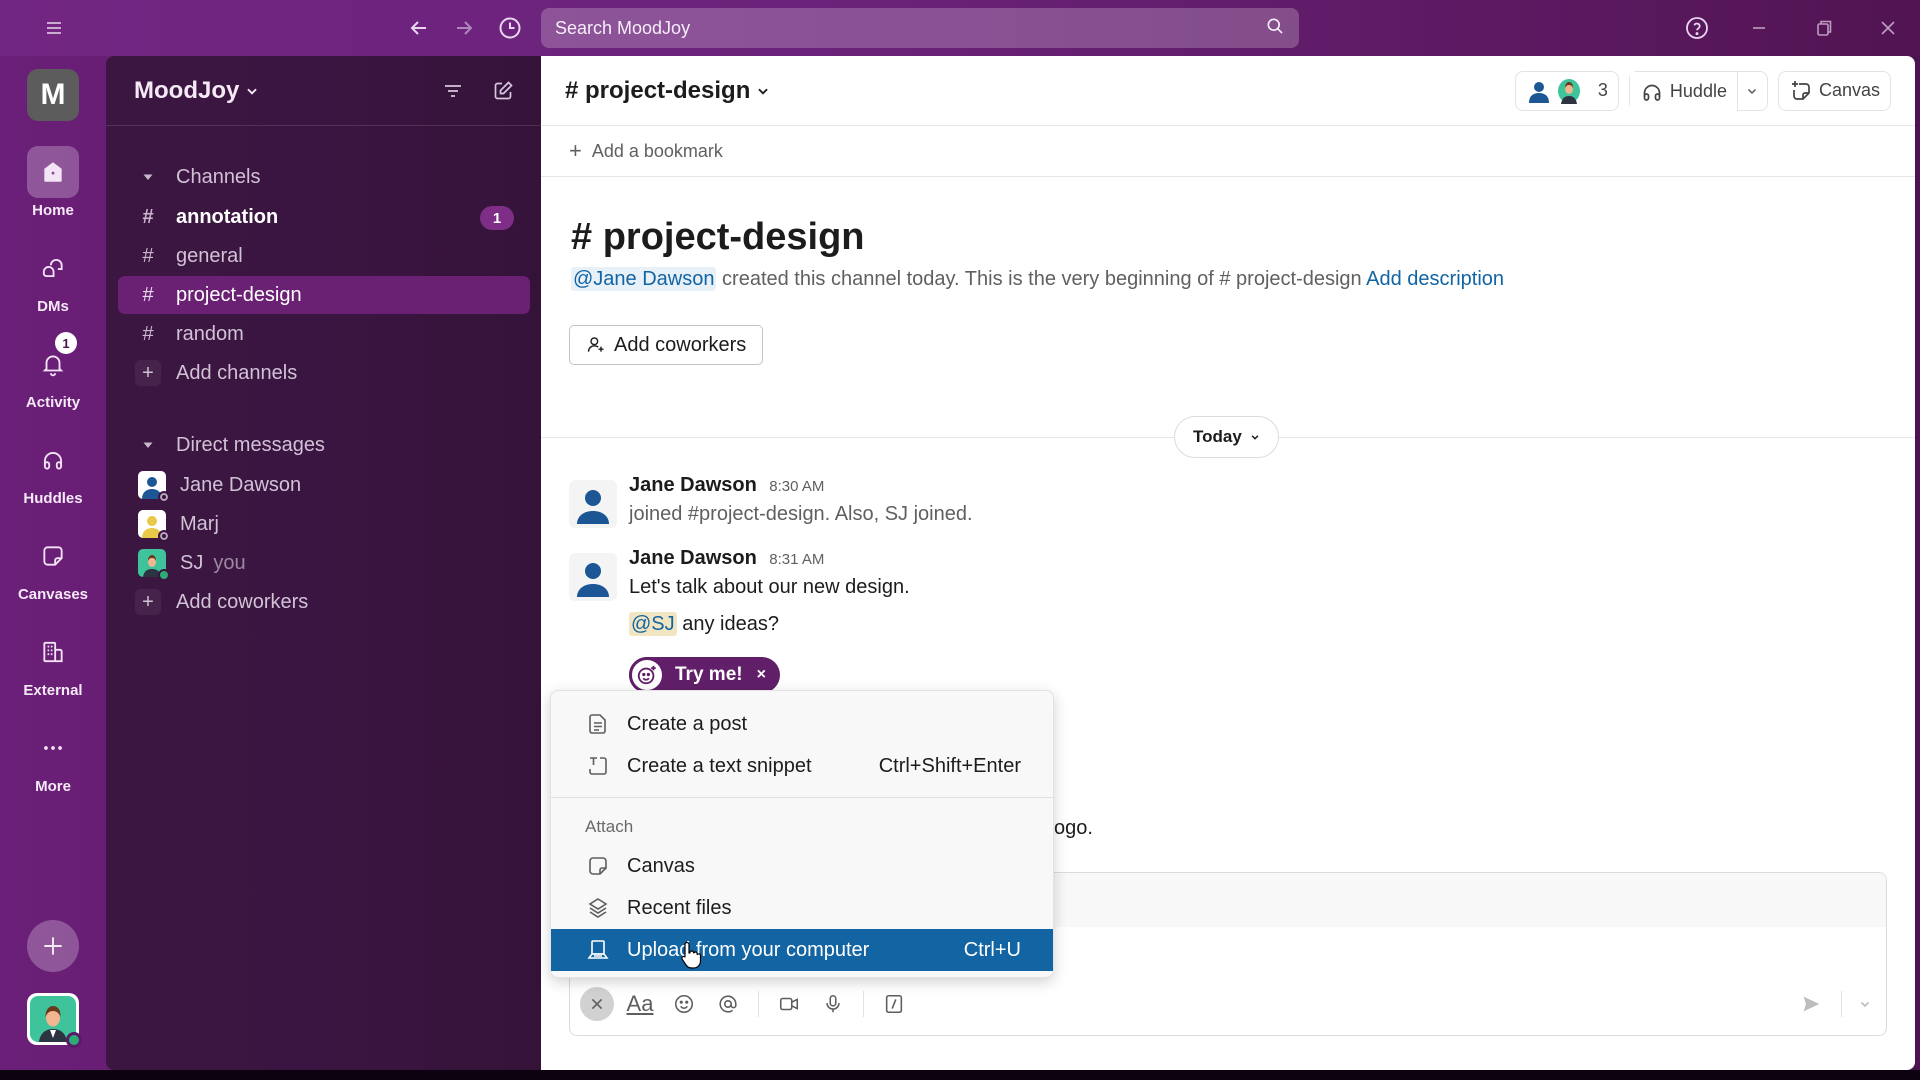  I want to click on restore-icon, so click(1824, 28).